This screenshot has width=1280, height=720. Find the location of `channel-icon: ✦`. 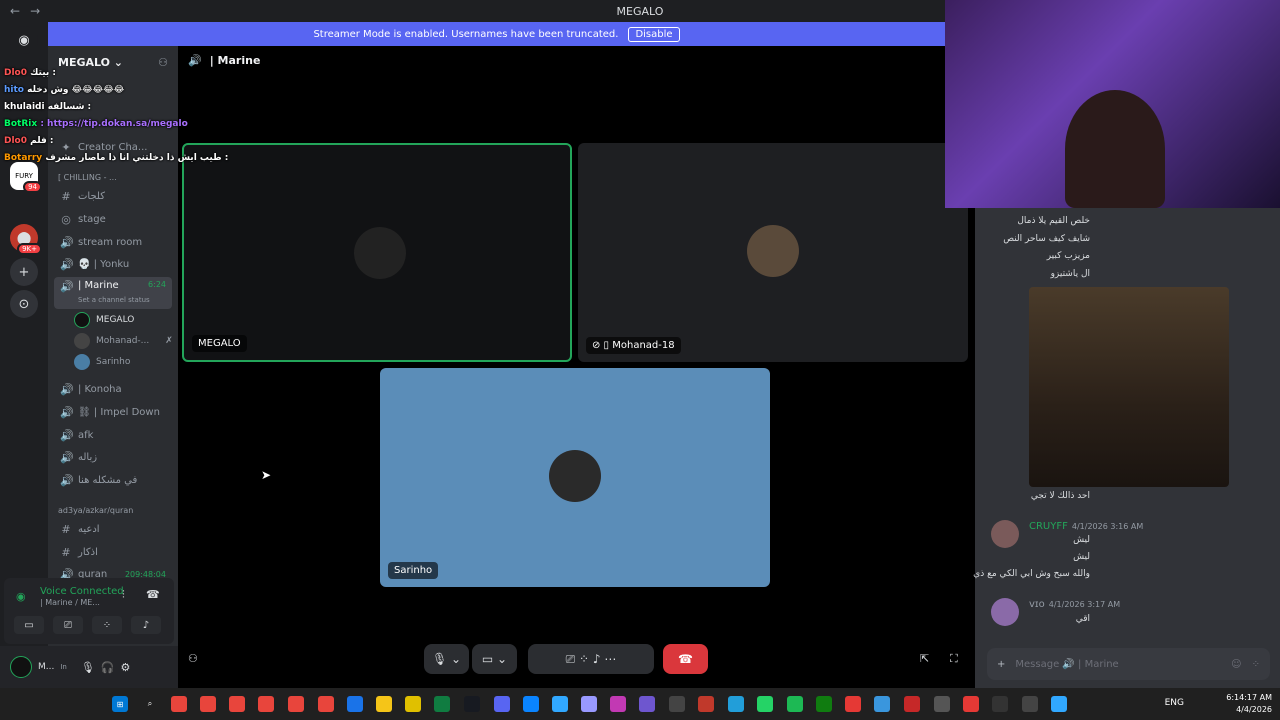

channel-icon: ✦ is located at coordinates (66, 147).